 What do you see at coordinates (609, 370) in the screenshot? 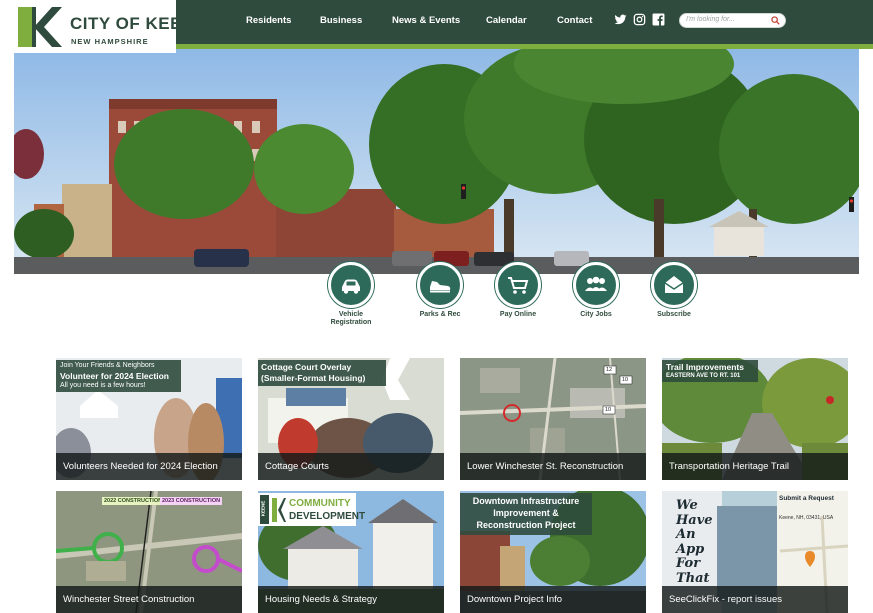
I see `map-route-label: 12` at bounding box center [609, 370].